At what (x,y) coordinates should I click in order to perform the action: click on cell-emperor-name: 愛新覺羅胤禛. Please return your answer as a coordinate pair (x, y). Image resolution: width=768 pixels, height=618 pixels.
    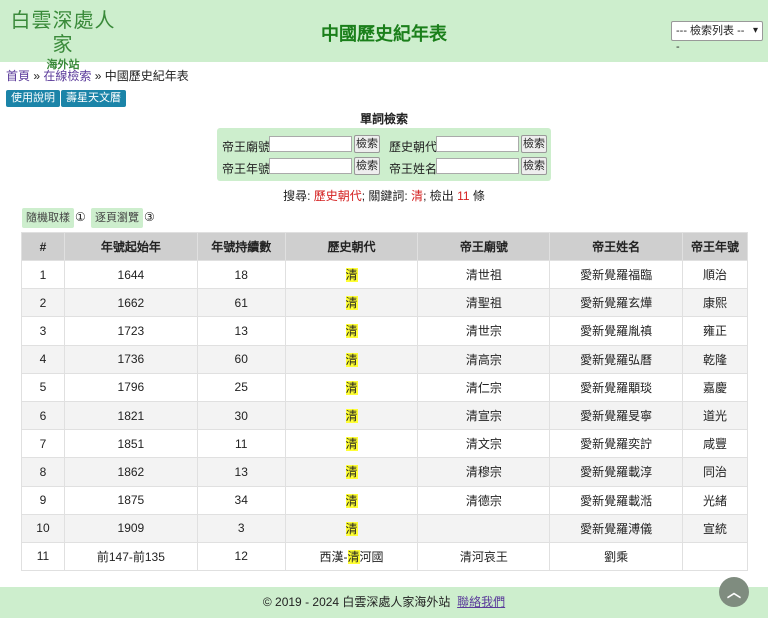
    Looking at the image, I should click on (616, 331).